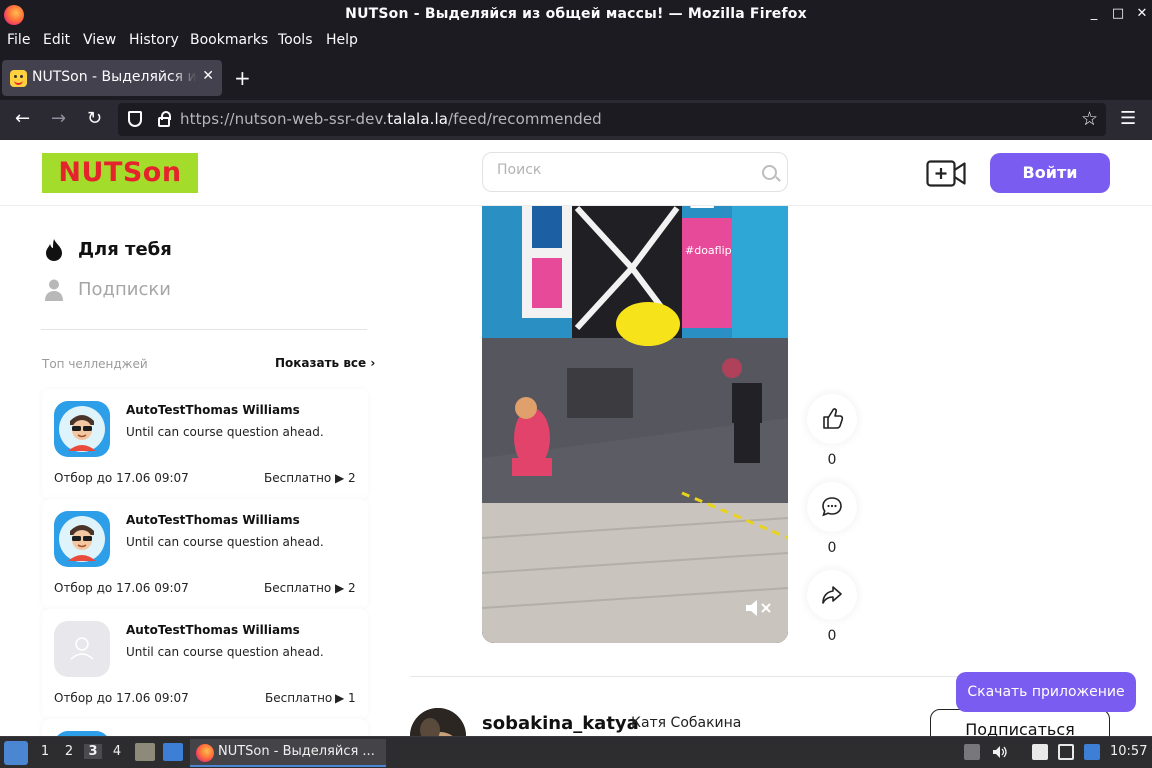 The width and height of the screenshot is (1152, 768). I want to click on challenge-video-count: ▶ 1, so click(345, 698).